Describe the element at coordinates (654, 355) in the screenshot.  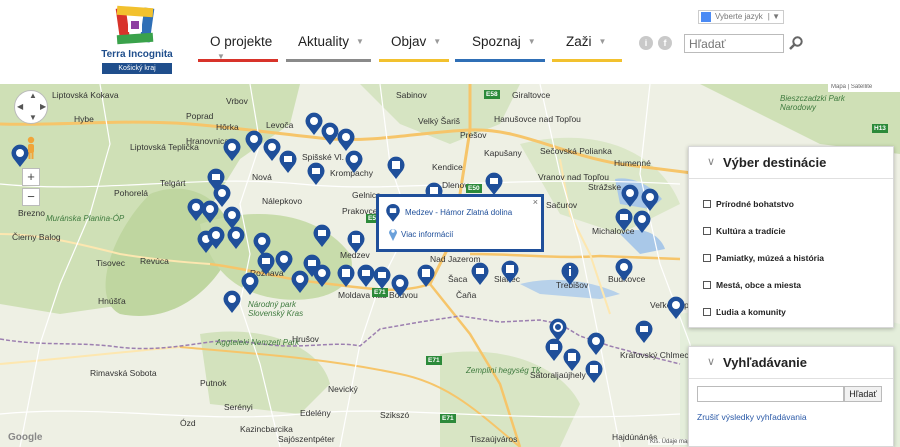
I see `town-label: Kráľovský Chlmec` at that location.